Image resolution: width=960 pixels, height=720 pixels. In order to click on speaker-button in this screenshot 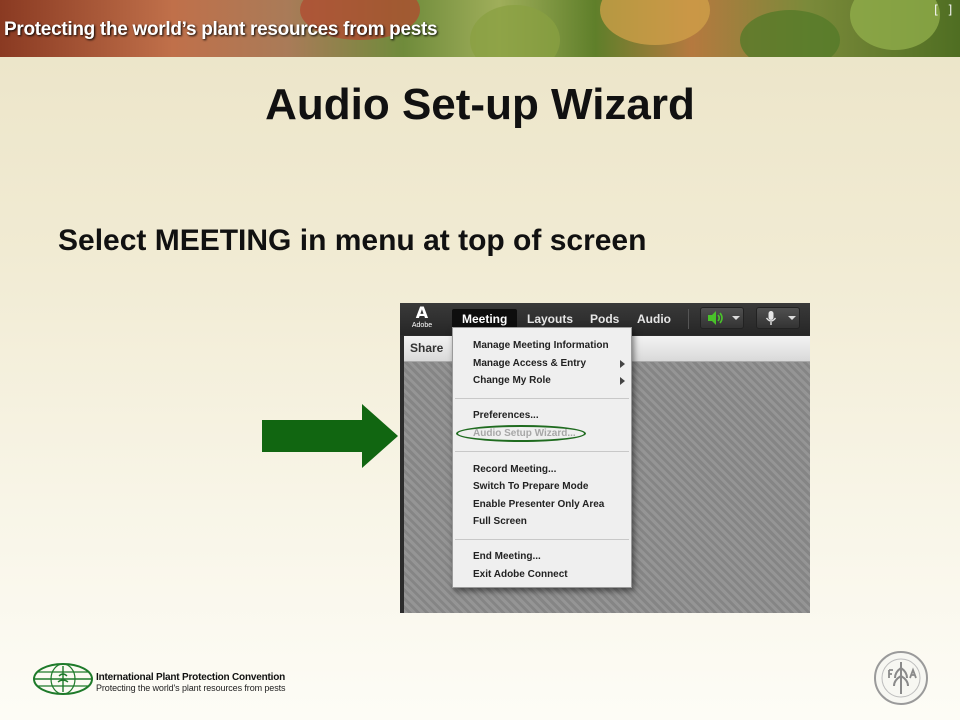, I will do `click(722, 318)`.